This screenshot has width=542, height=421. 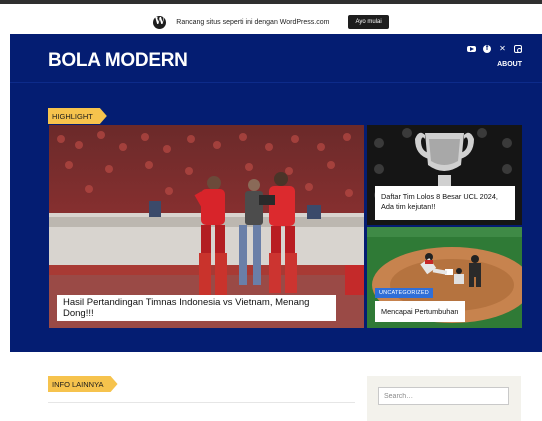 I want to click on start-button: Ayo mulai, so click(x=368, y=22).